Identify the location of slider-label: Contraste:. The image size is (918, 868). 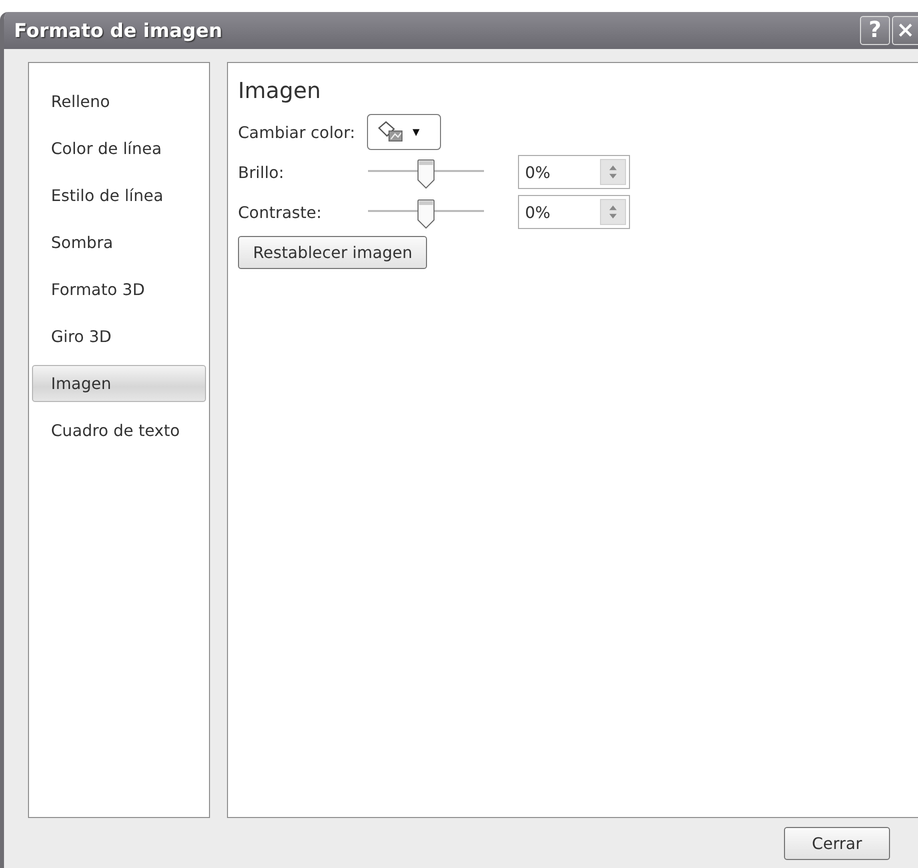
(280, 212).